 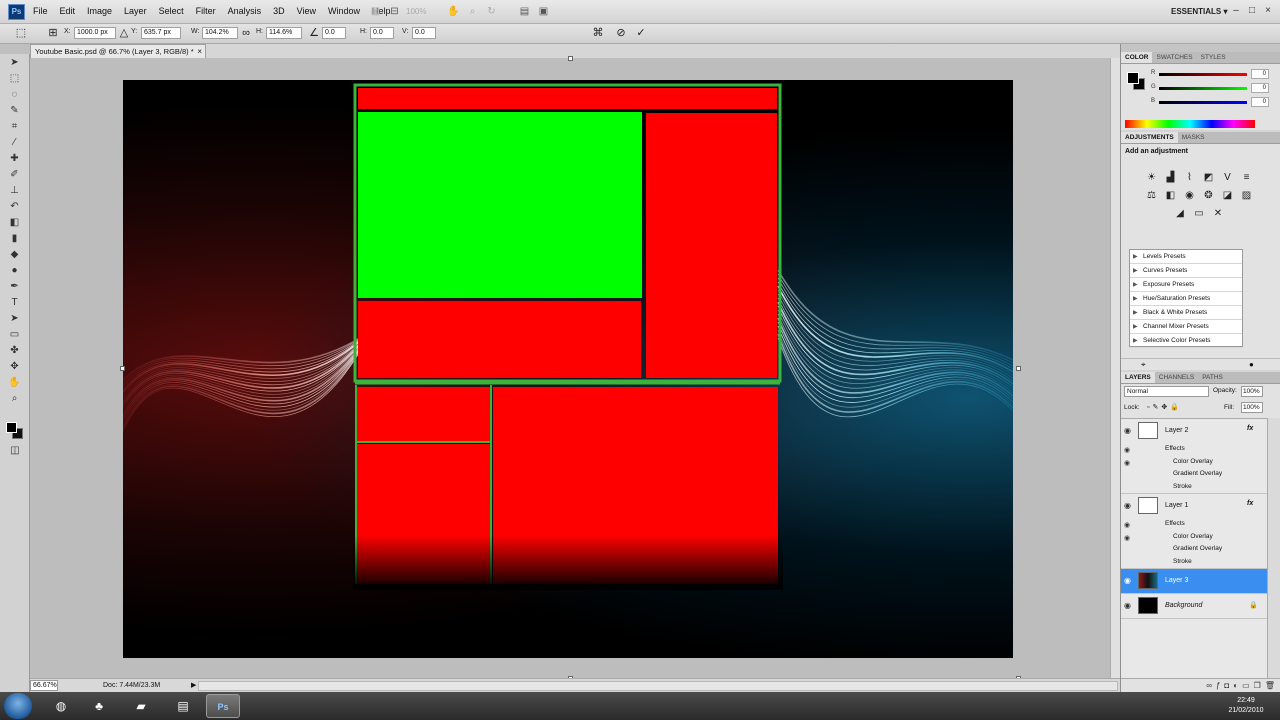 What do you see at coordinates (1227, 195) in the screenshot?
I see `invert-icon: ◪` at bounding box center [1227, 195].